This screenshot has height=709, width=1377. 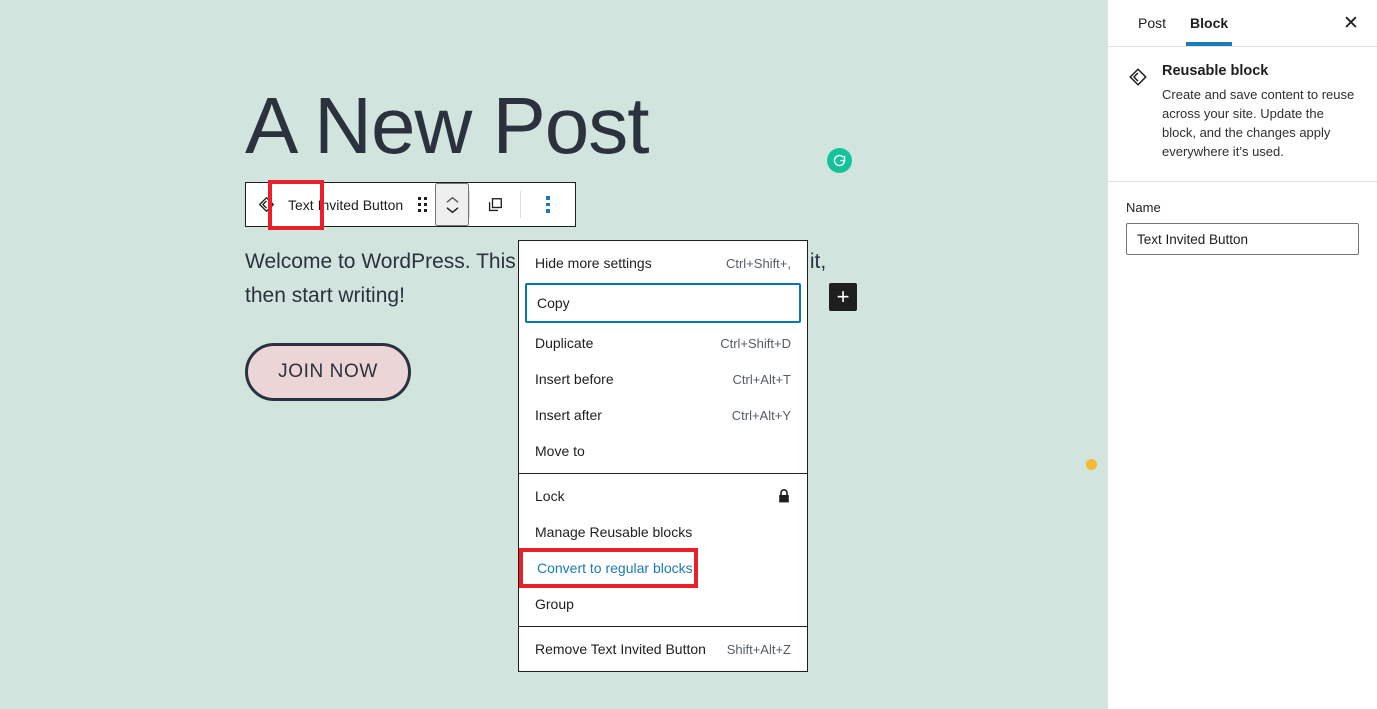 What do you see at coordinates (663, 379) in the screenshot?
I see `menu-item-insert-before: Insert before Ctrl+Alt+T` at bounding box center [663, 379].